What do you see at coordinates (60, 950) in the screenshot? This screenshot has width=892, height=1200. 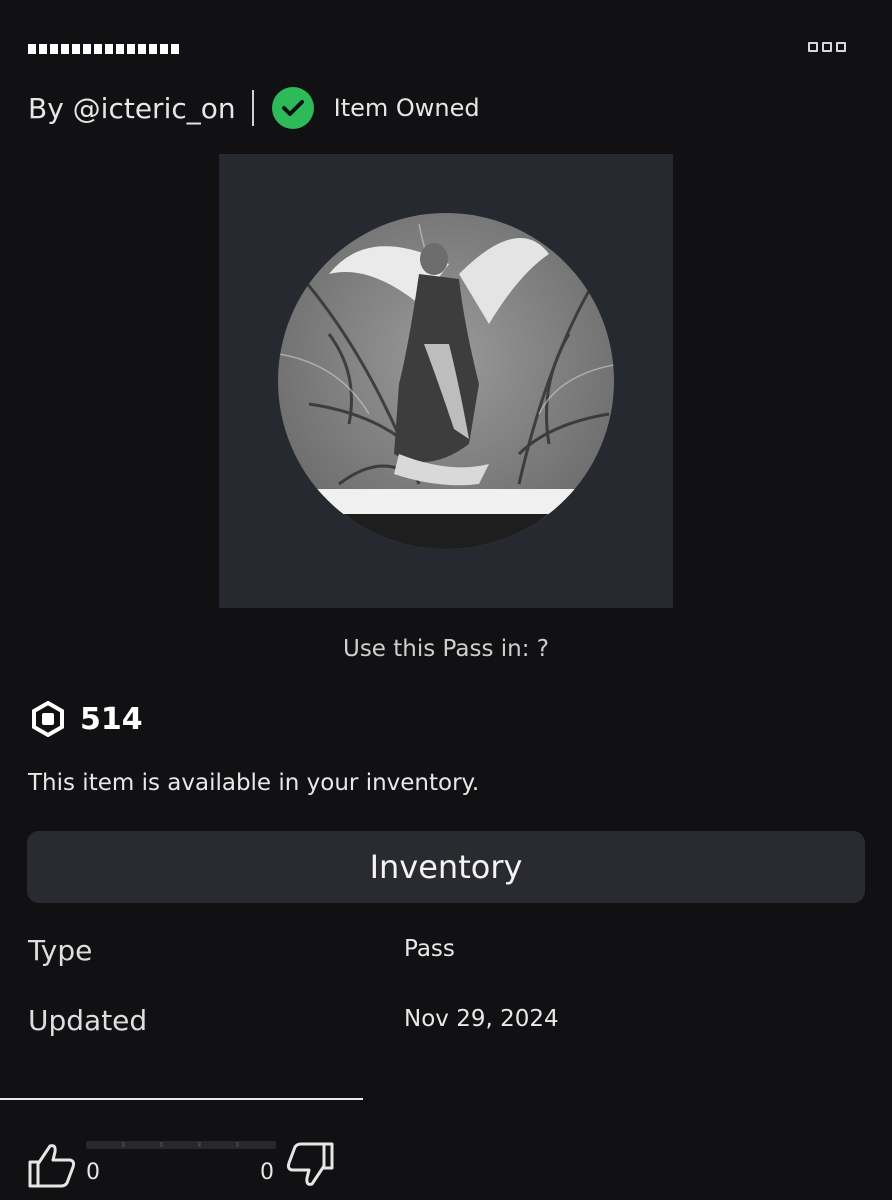 I see `detail-label-type: Type` at bounding box center [60, 950].